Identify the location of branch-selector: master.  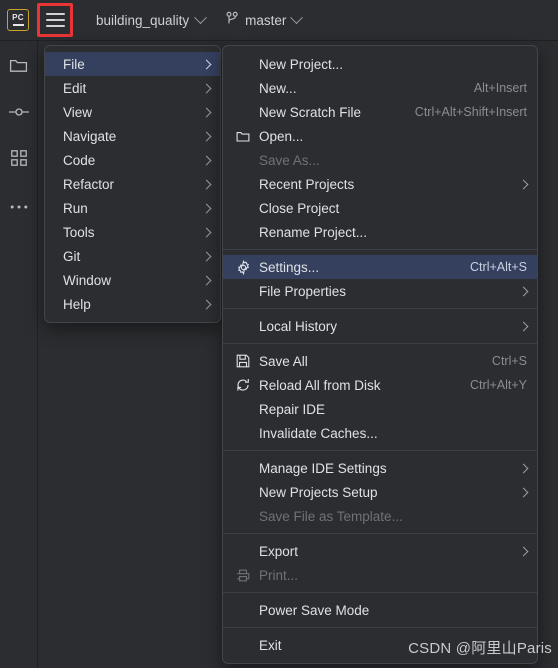
(264, 19).